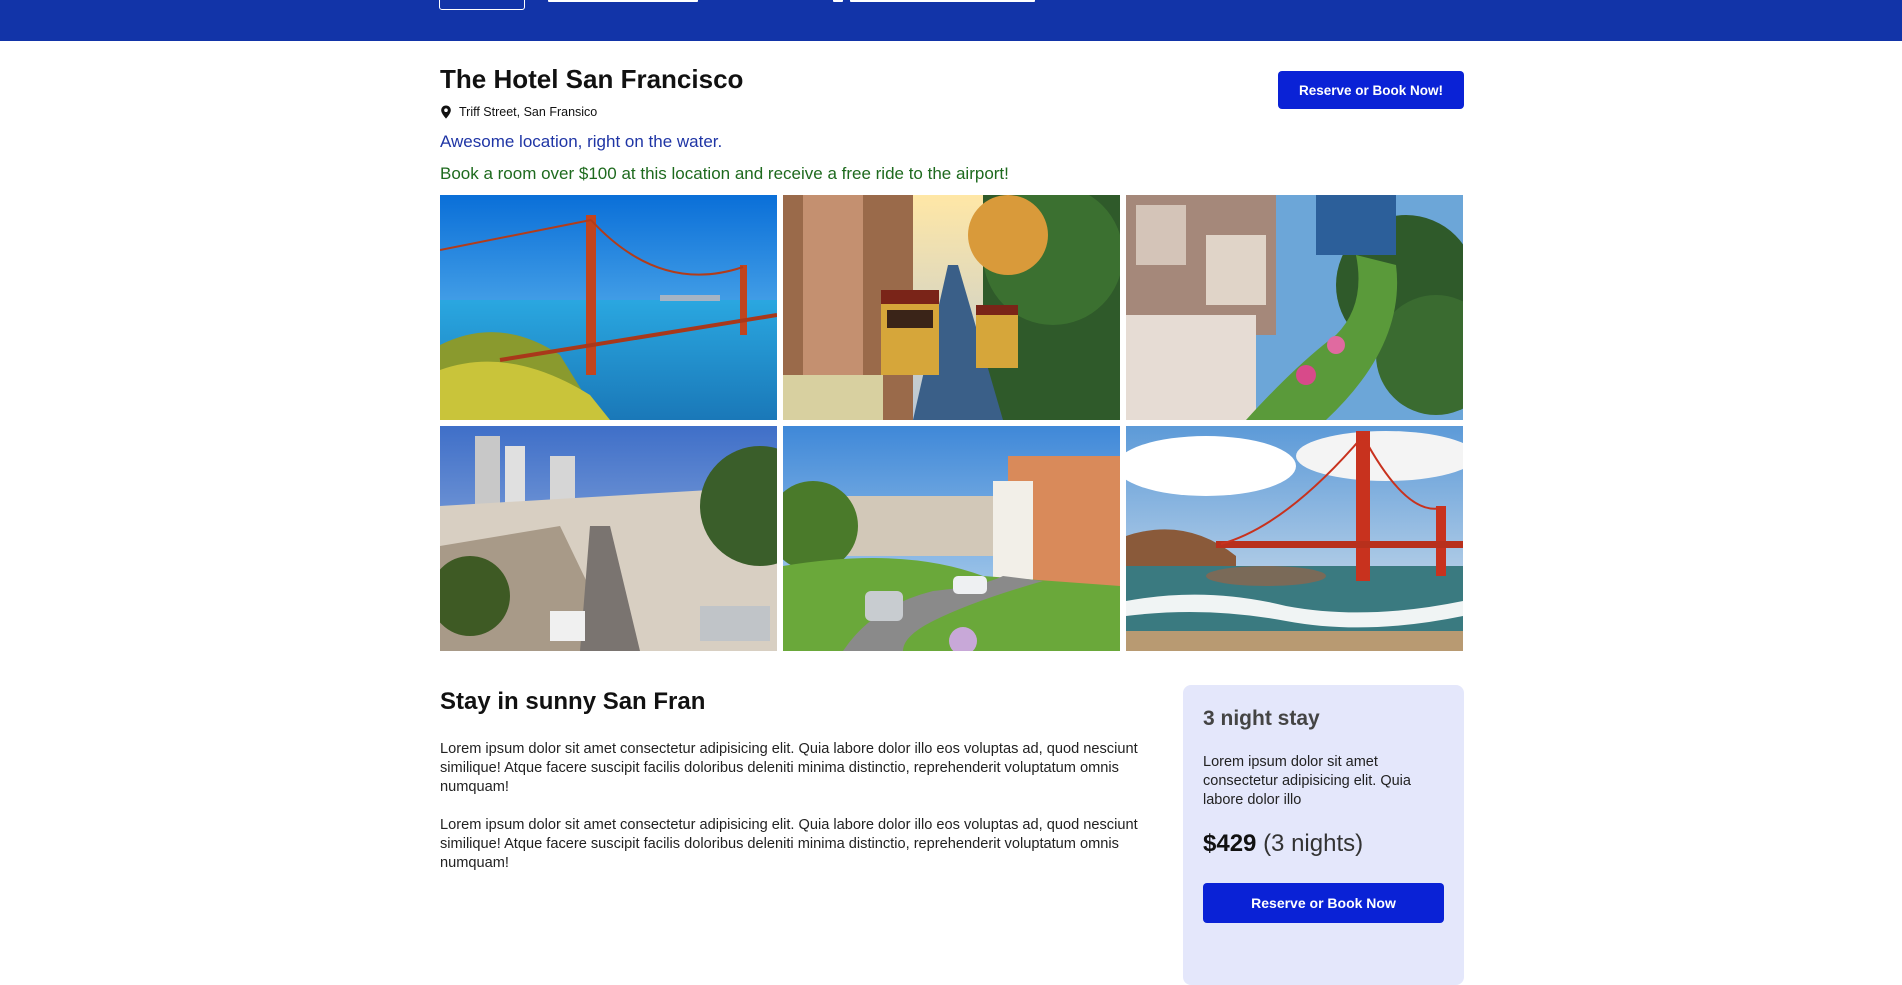 The width and height of the screenshot is (1902, 985). I want to click on address-text: Triff Street, San Fransico, so click(528, 112).